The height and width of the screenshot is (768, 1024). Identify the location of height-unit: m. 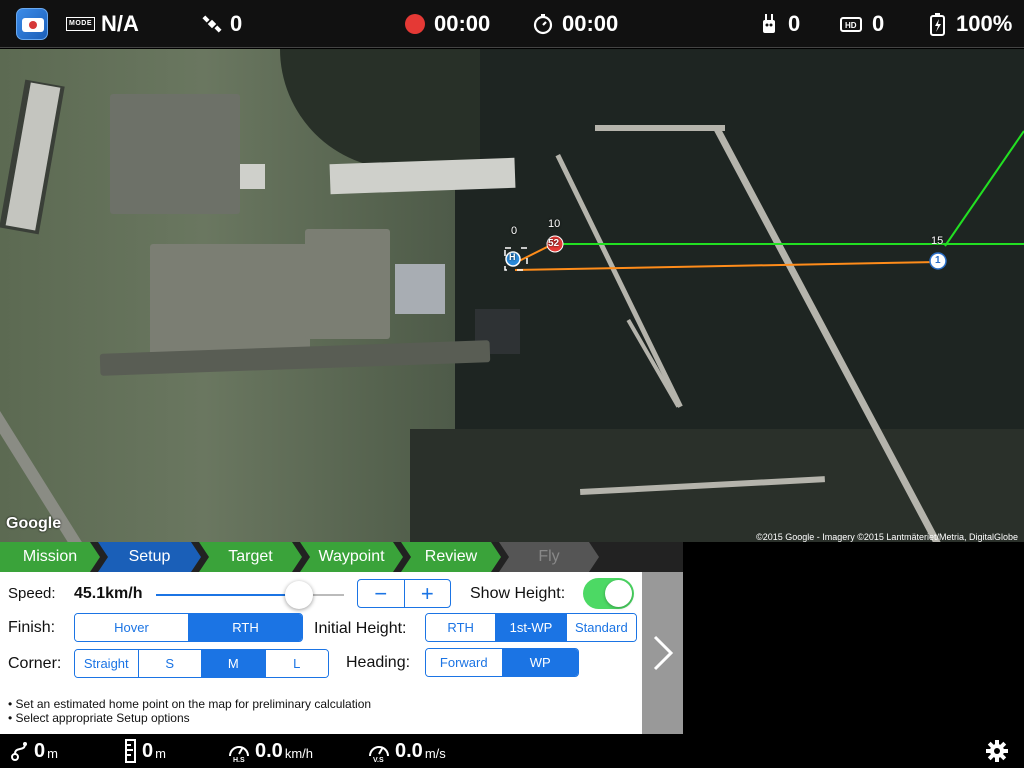
(160, 753).